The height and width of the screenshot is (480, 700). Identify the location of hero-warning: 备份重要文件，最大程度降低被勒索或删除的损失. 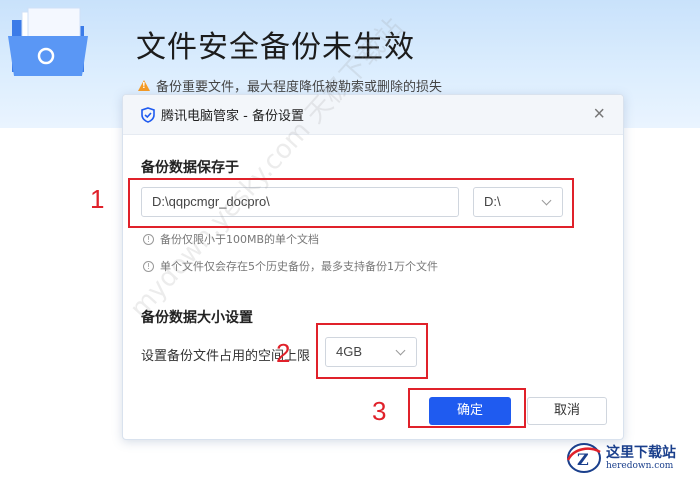
(290, 85).